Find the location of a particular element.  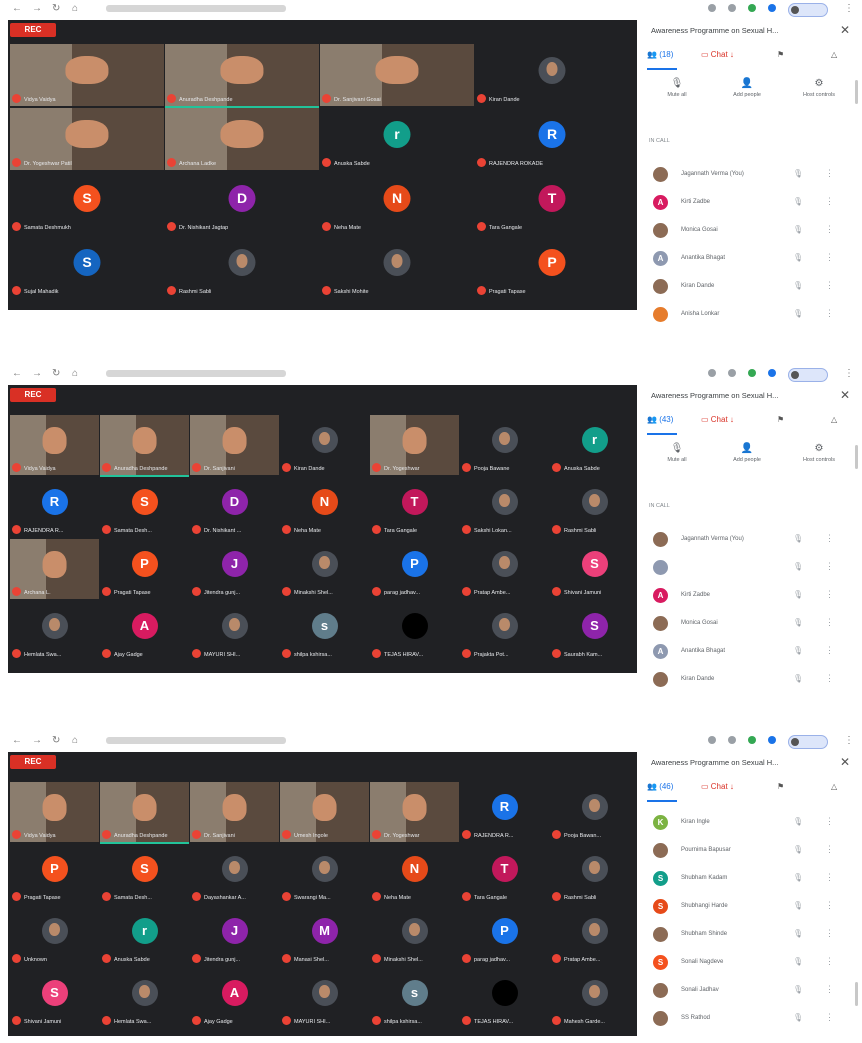

people-list-item: 🎙 ⋮ is located at coordinates (748, 568).